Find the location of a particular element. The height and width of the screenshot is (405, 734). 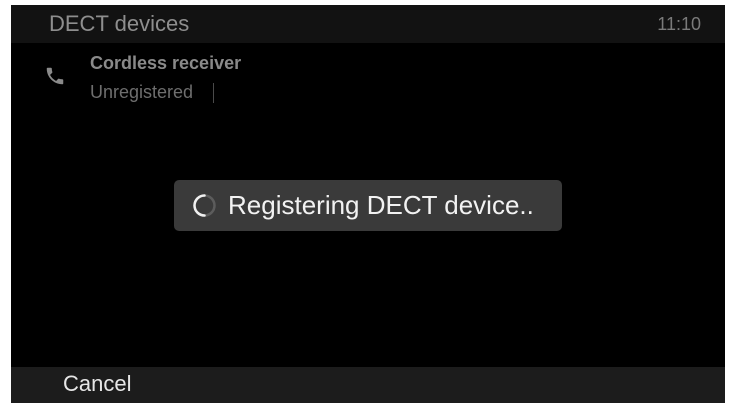

device-list-item: Cordless receiver Unregistered is located at coordinates (368, 76).